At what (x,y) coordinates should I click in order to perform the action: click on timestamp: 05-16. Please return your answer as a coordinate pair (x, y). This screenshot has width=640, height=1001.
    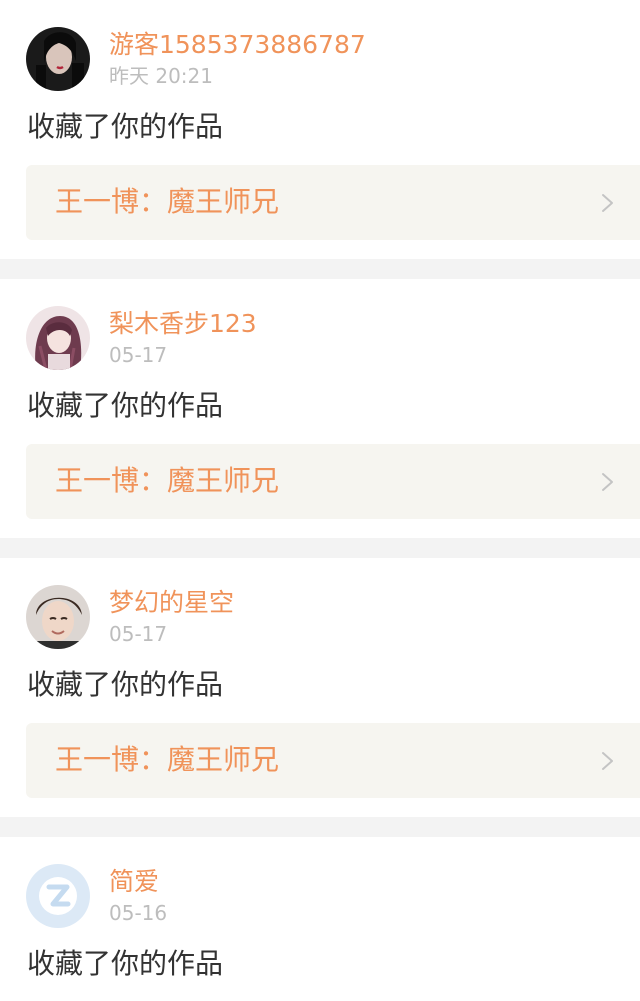
    Looking at the image, I should click on (138, 913).